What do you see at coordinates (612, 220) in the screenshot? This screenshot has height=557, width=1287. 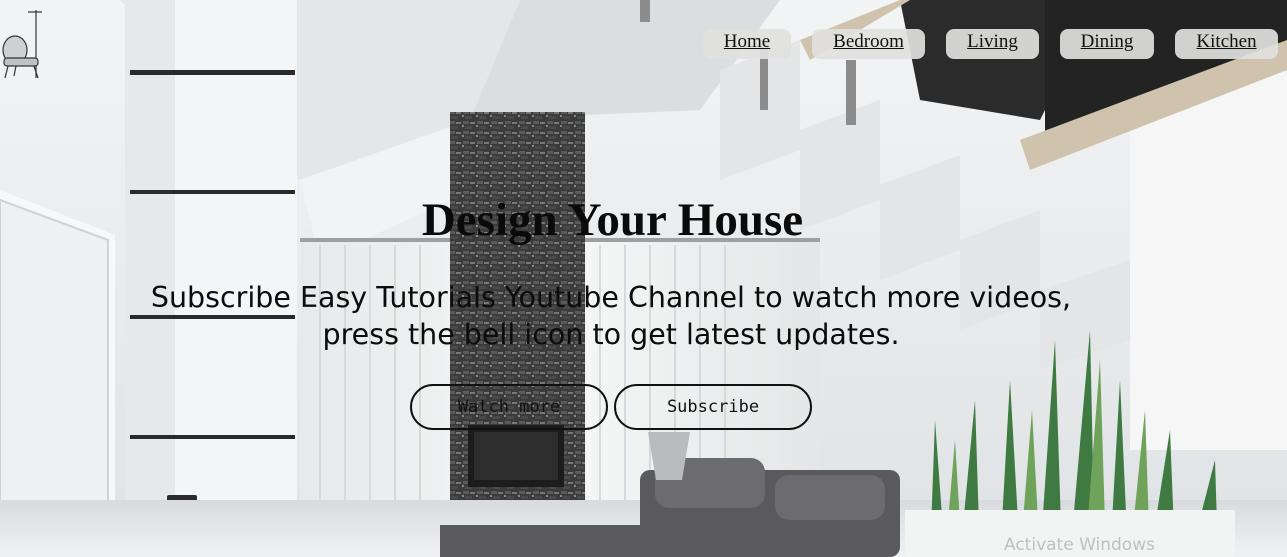 I see `hero-title: Design Your House` at bounding box center [612, 220].